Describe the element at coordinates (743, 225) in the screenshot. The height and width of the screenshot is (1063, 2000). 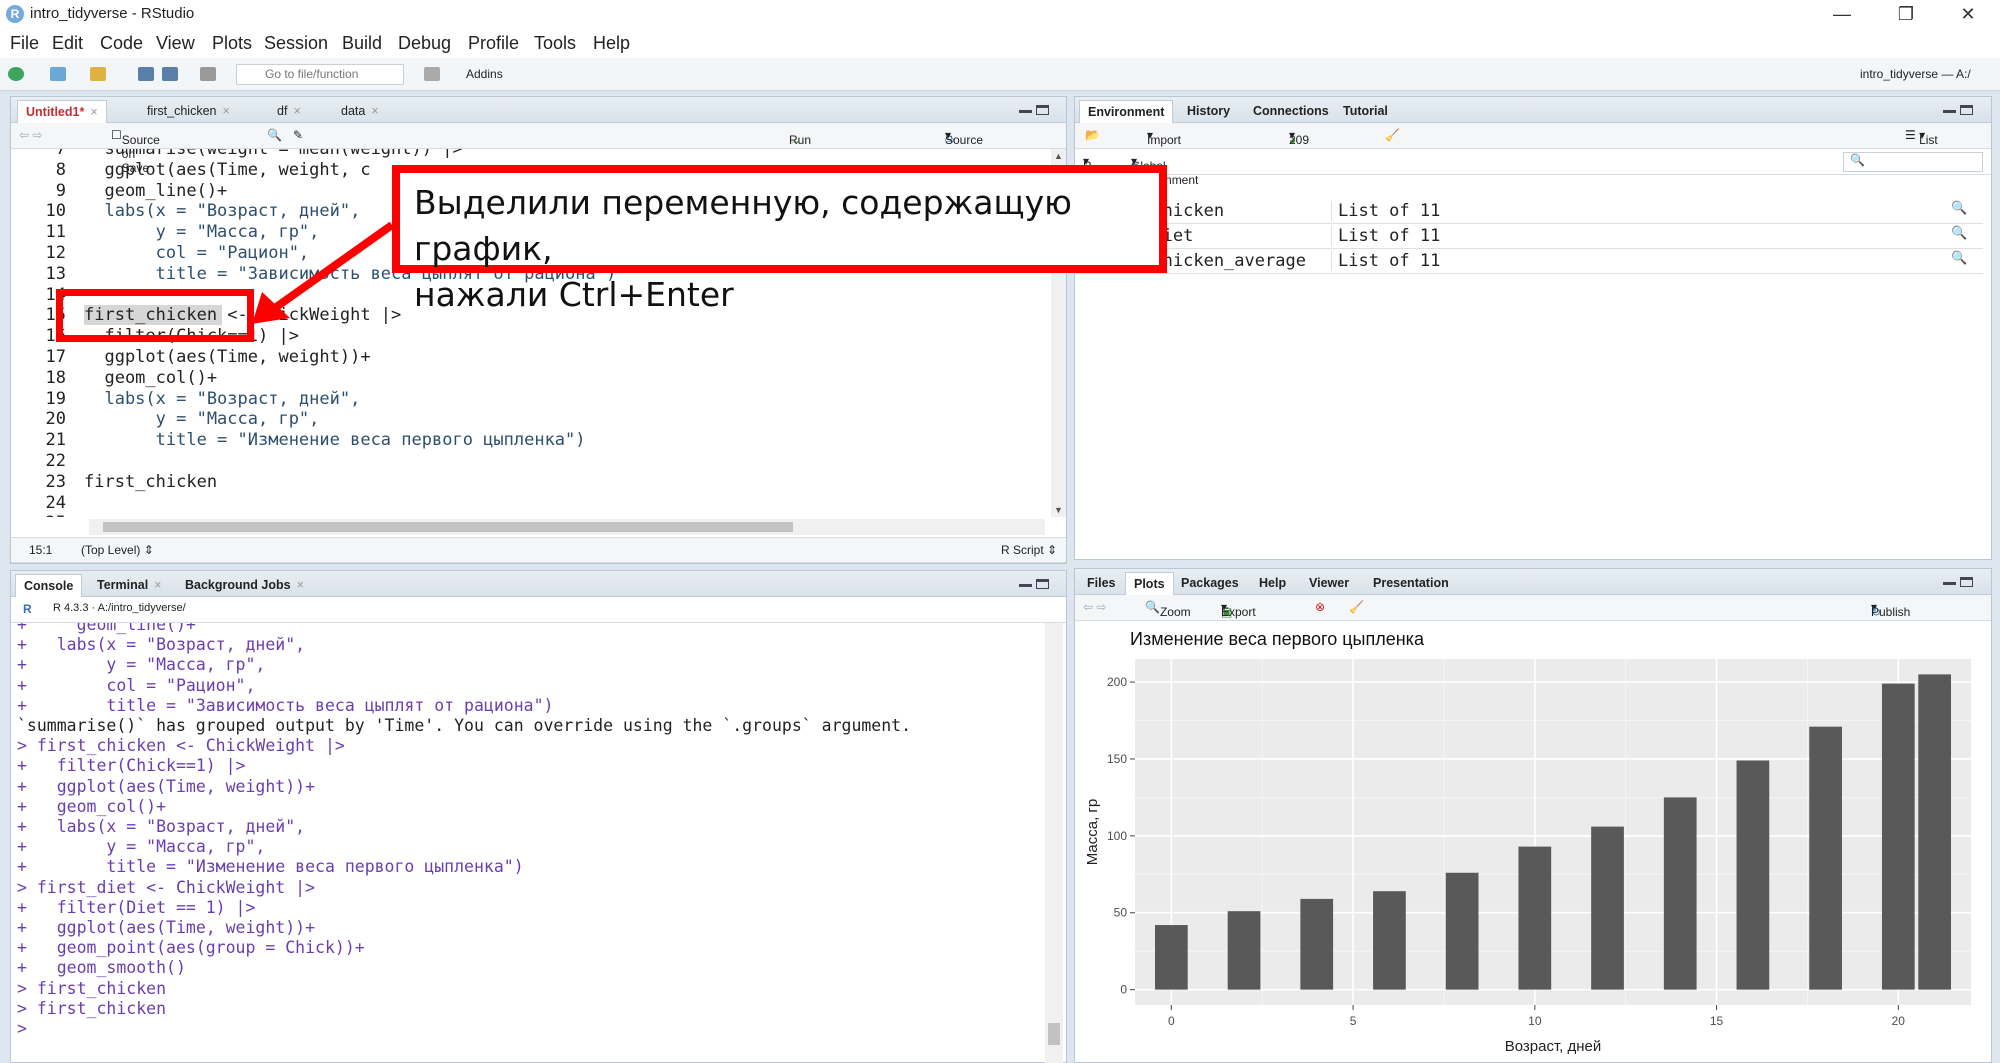
I see `callout-line-1: Выделили переменную, содержащую график,` at that location.